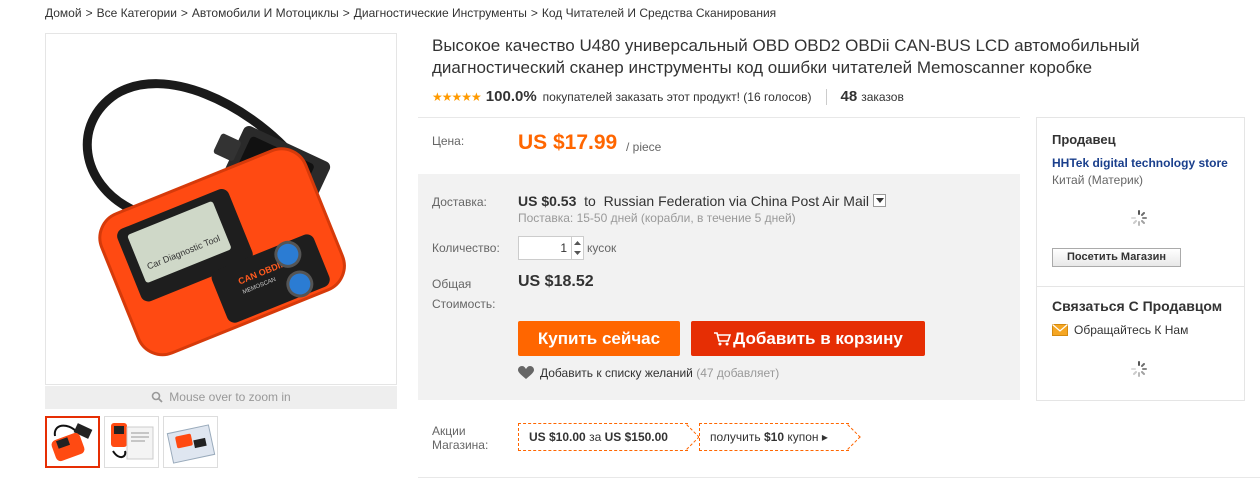  Describe the element at coordinates (449, 431) in the screenshot. I see `promo-label-line1: Акции` at that location.